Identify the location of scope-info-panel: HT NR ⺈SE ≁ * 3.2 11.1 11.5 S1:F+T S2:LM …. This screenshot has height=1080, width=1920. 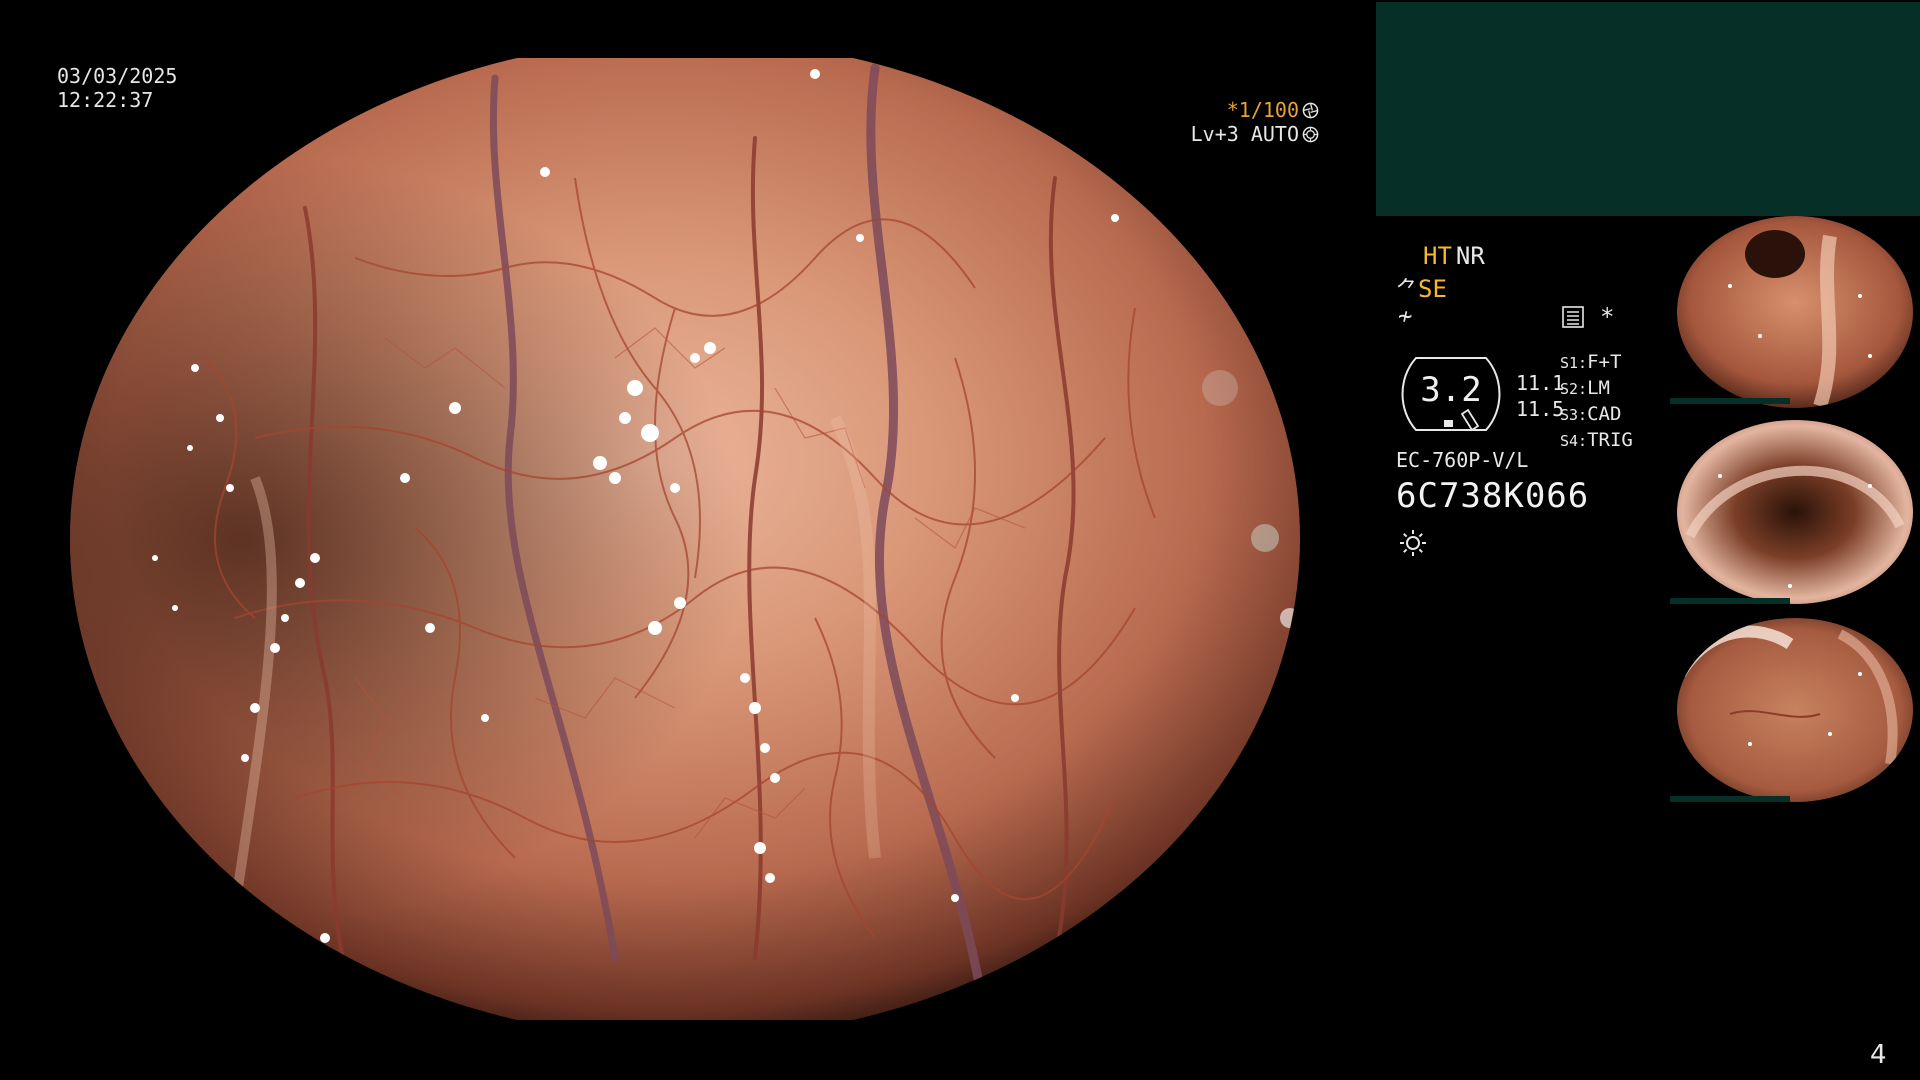
(1525, 405).